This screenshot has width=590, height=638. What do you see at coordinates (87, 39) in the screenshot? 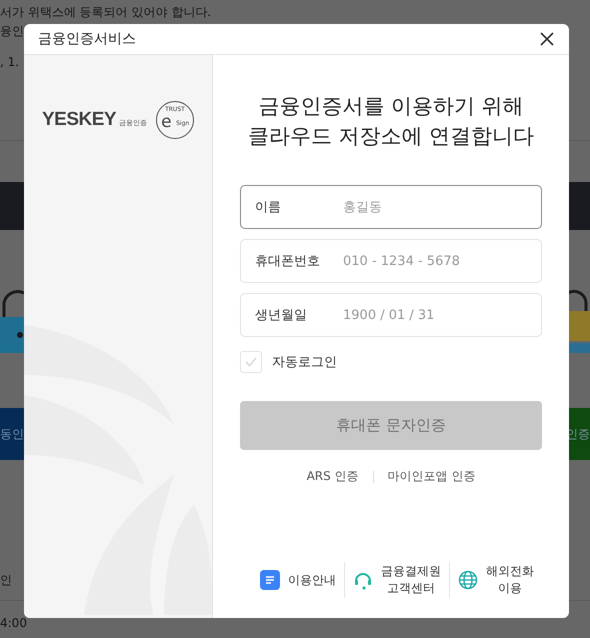
I see `dialog-title: 금융인증서비스` at bounding box center [87, 39].